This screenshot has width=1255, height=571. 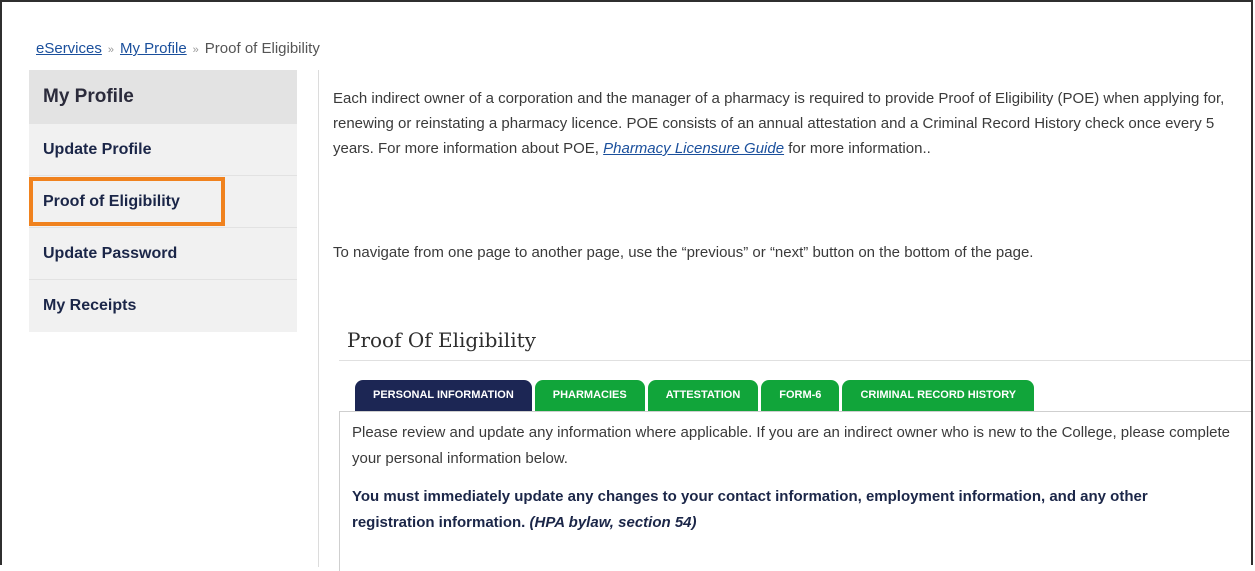 What do you see at coordinates (795, 360) in the screenshot?
I see `section-divider` at bounding box center [795, 360].